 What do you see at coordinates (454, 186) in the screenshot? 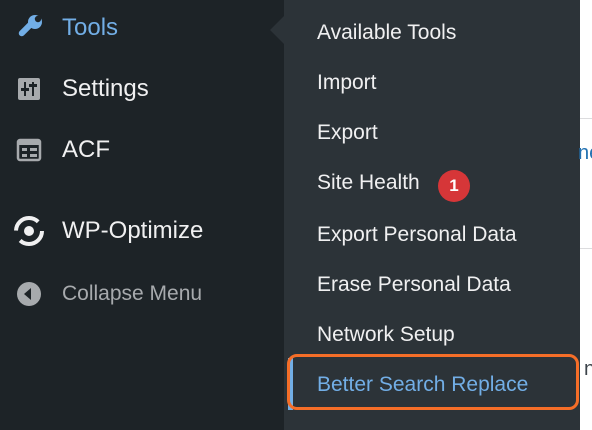
I see `site-health-count-badge: 1` at bounding box center [454, 186].